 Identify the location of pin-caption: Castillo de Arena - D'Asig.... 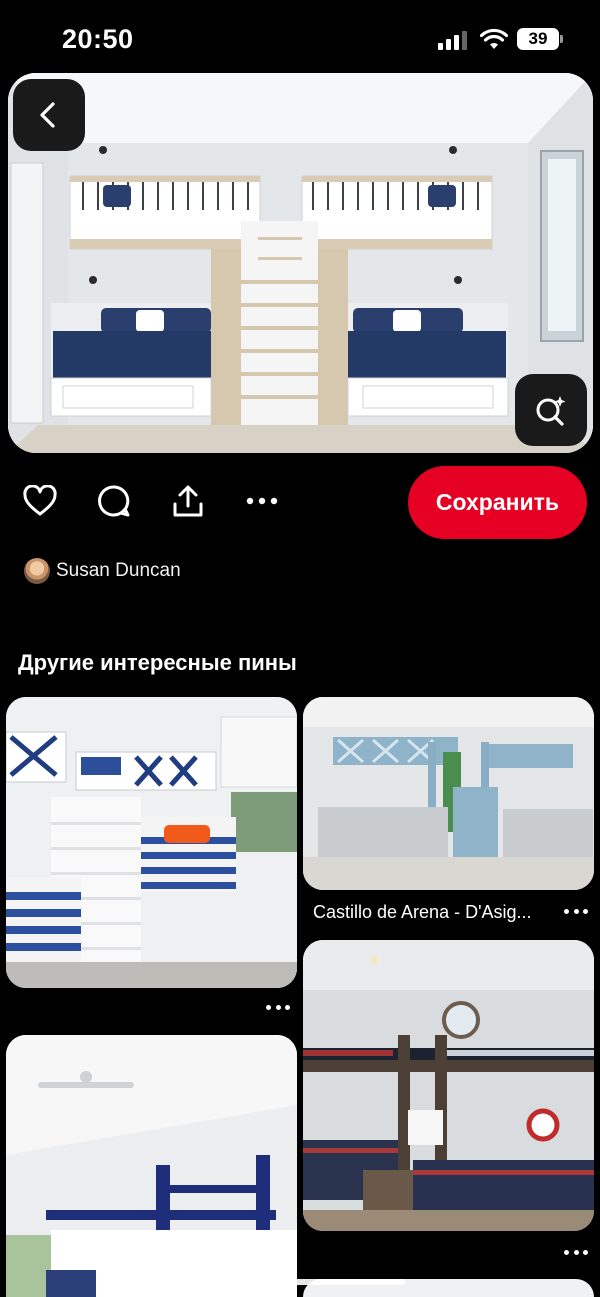
(422, 912).